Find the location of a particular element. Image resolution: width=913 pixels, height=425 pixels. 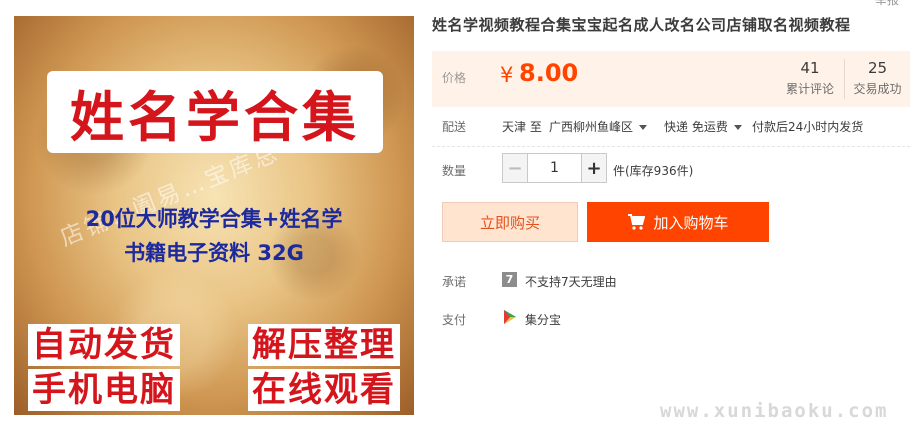

sales-stat: 25 交易成功 is located at coordinates (877, 79).